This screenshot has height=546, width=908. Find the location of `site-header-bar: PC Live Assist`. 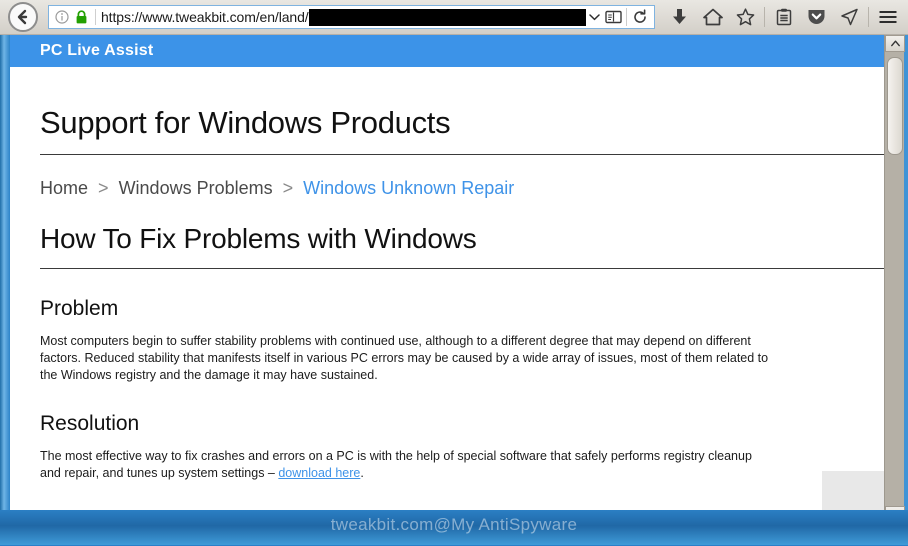

site-header-bar: PC Live Assist is located at coordinates (452, 51).